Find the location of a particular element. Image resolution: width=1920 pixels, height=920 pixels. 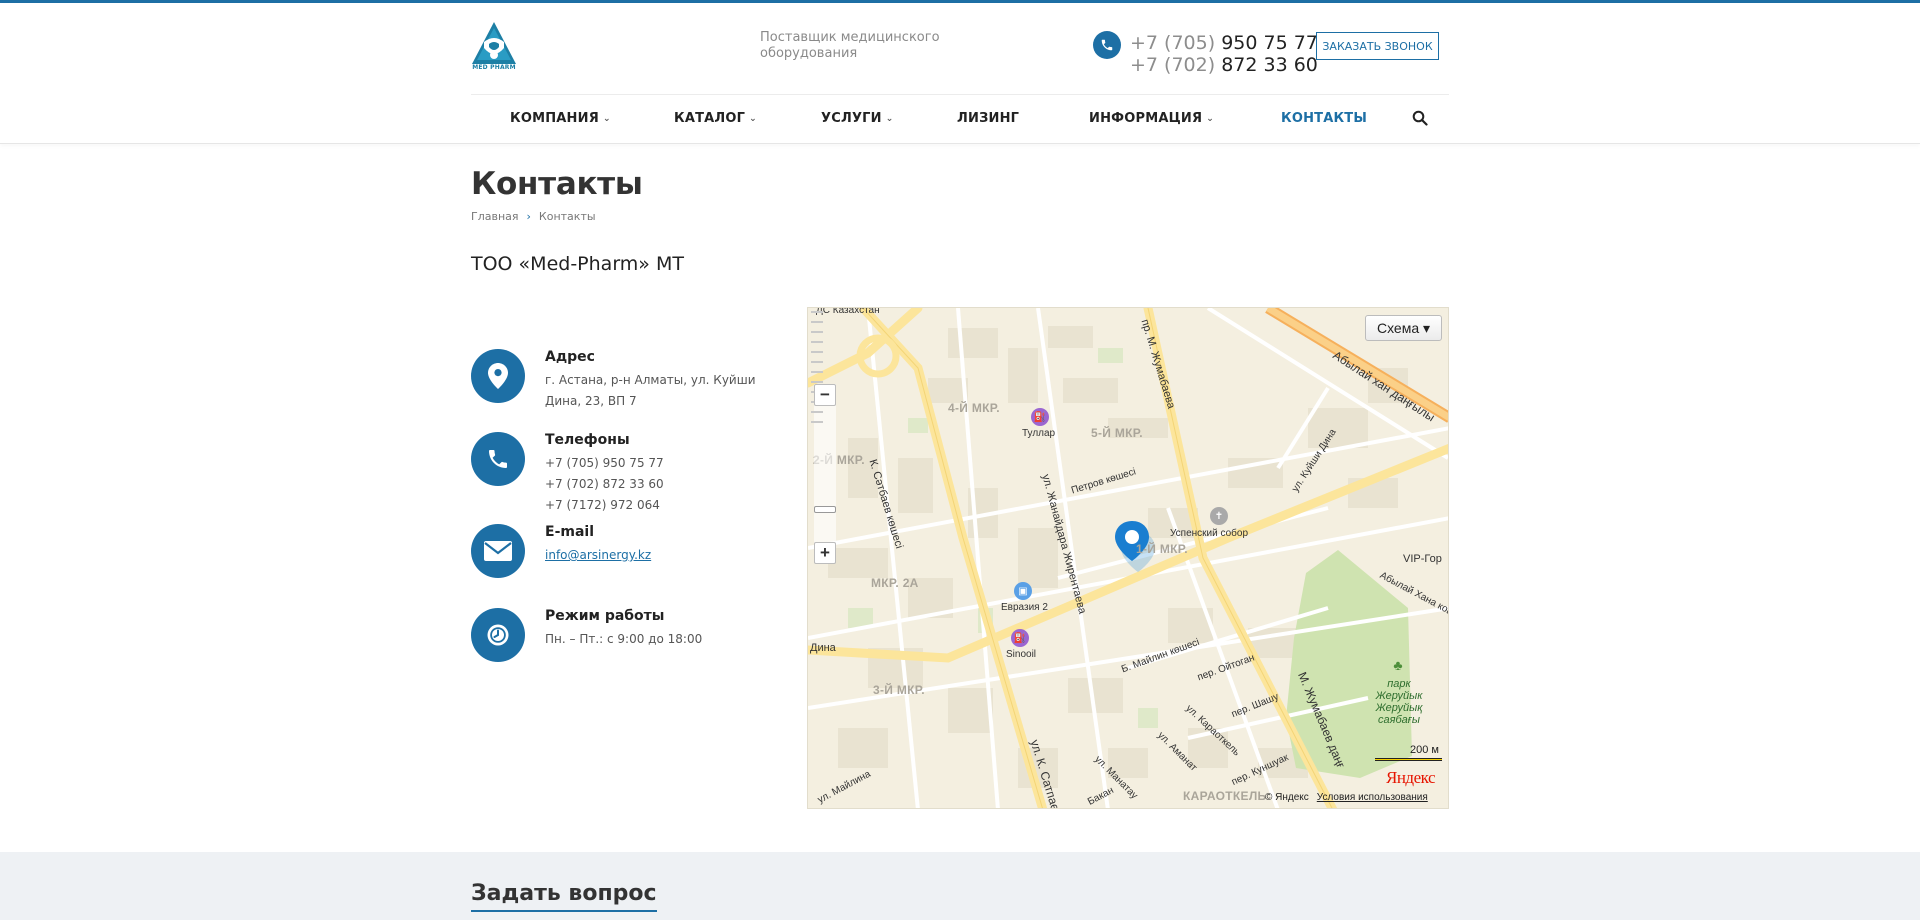

church-icon: ✝ is located at coordinates (1219, 516).